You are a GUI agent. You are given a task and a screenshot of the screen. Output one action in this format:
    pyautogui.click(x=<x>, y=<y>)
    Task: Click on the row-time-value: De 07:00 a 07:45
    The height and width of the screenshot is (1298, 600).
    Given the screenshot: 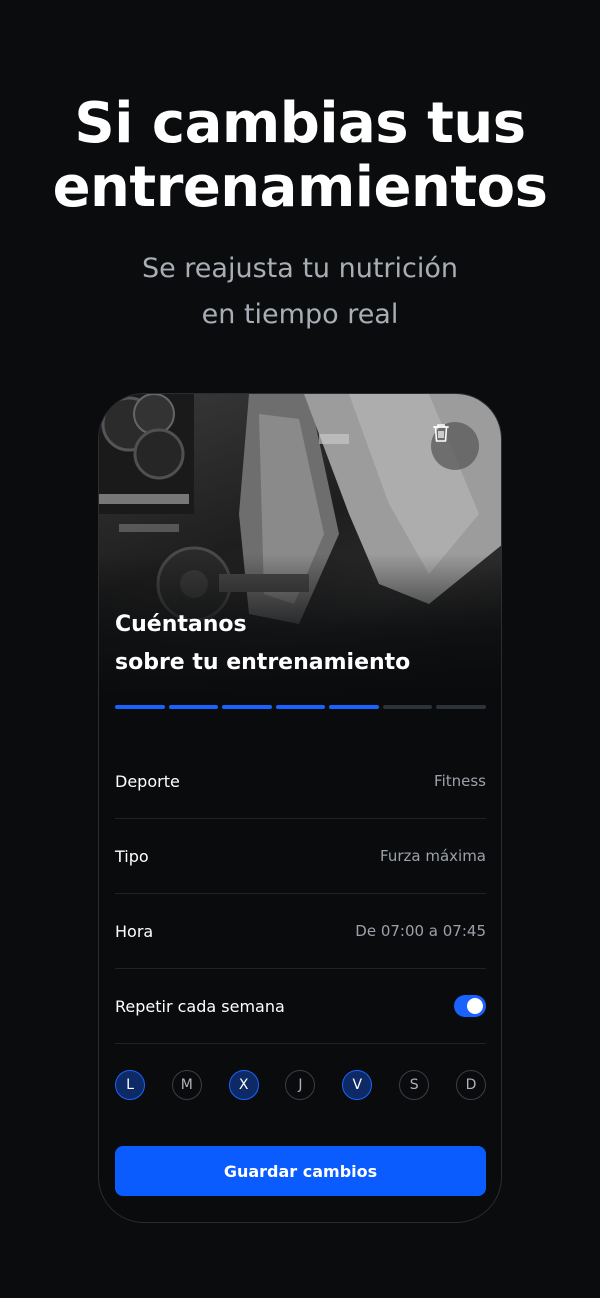 What is the action you would take?
    pyautogui.click(x=420, y=931)
    